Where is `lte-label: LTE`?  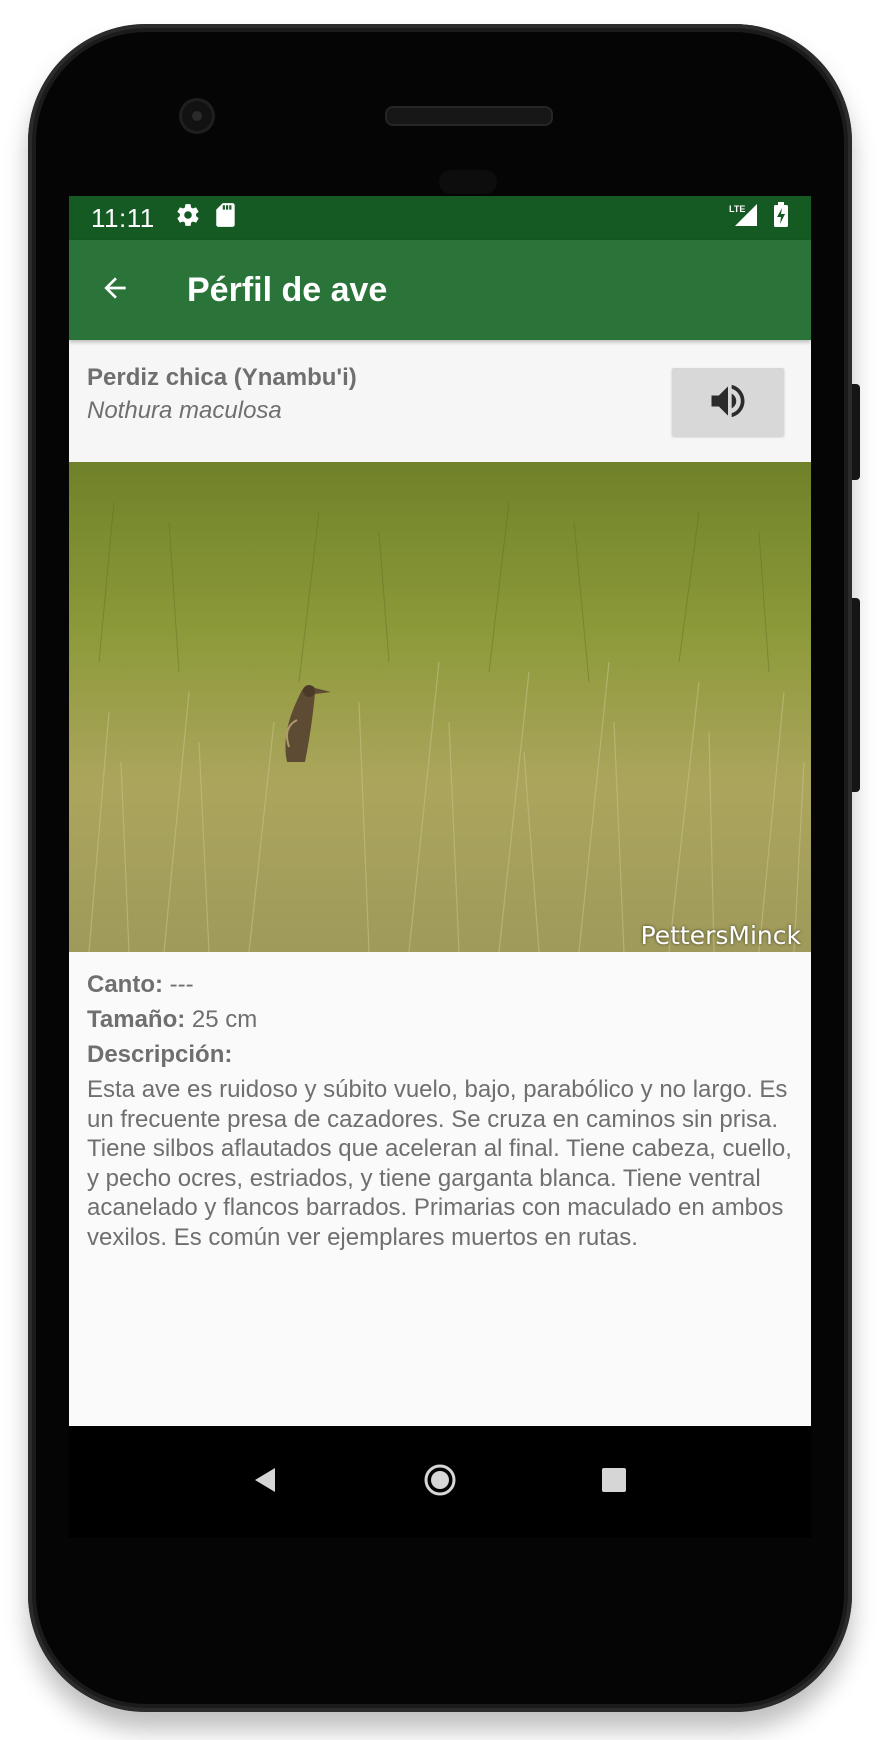 lte-label: LTE is located at coordinates (737, 209).